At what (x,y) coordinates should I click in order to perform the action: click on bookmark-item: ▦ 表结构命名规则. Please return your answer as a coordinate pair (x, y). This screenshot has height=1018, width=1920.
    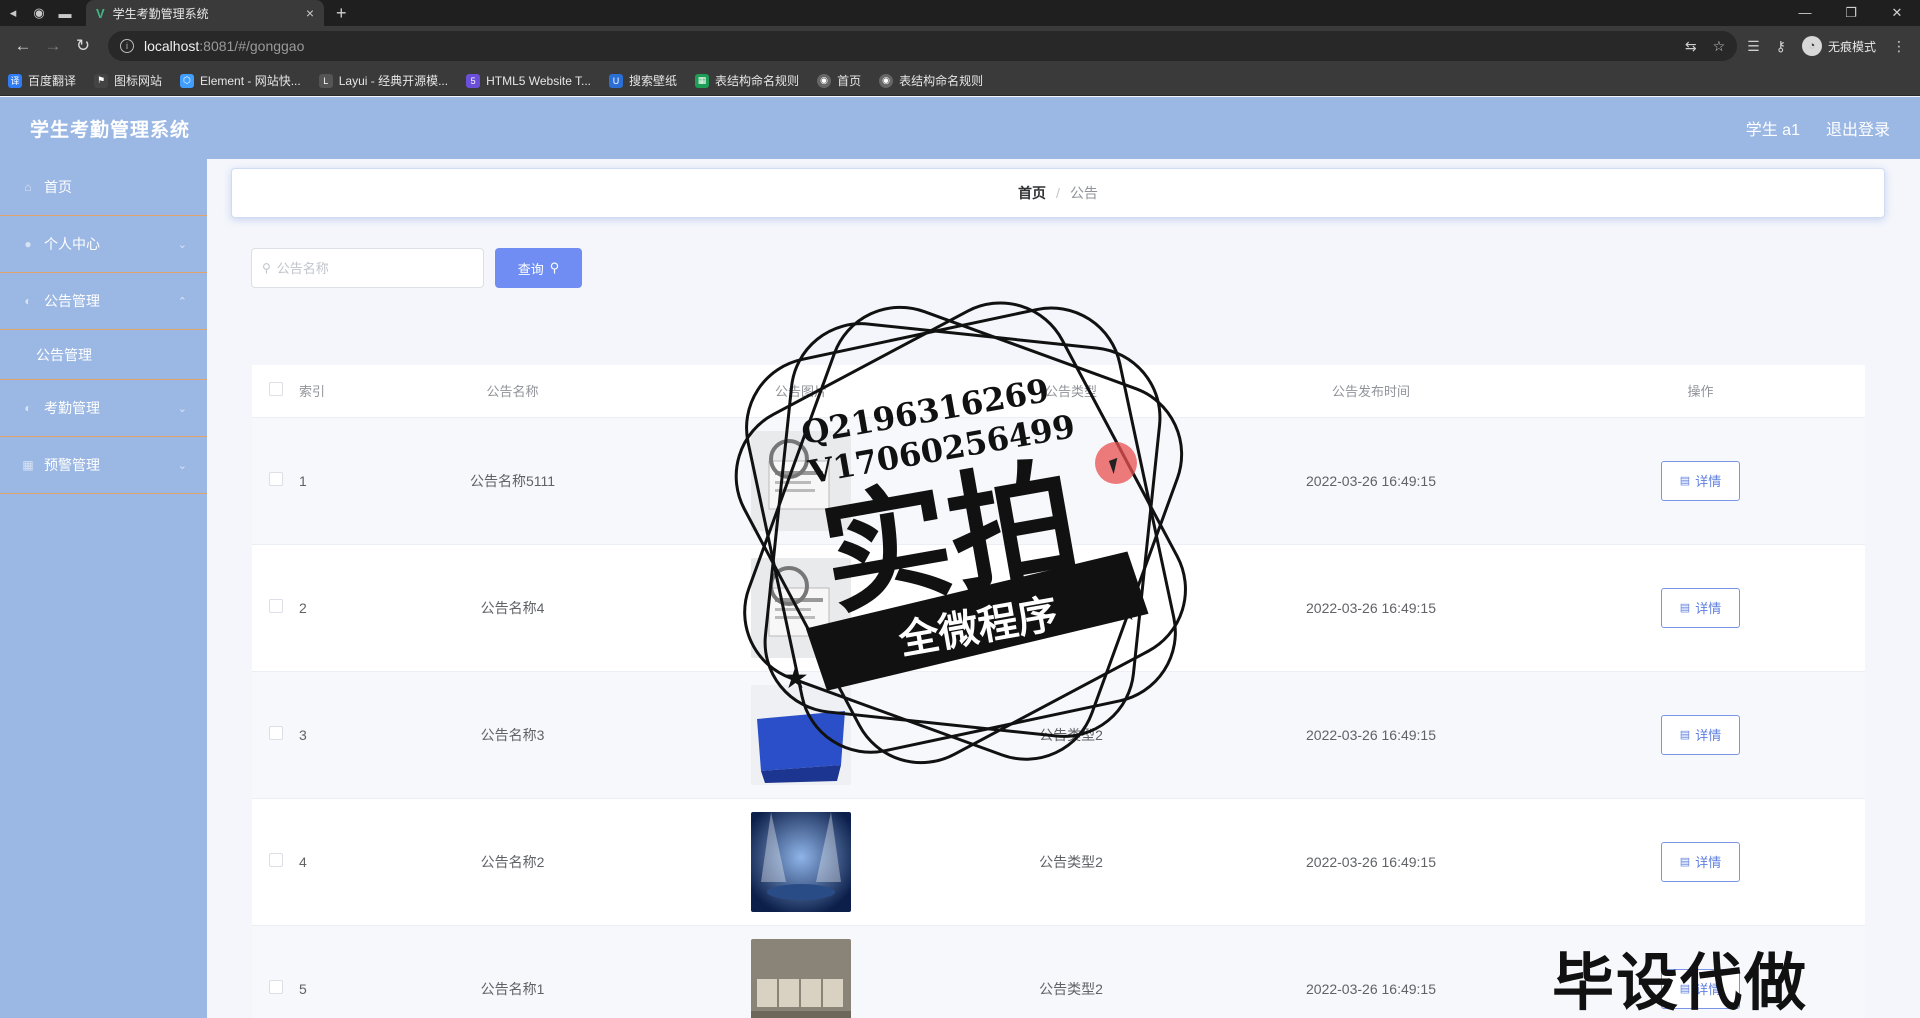
    Looking at the image, I should click on (747, 80).